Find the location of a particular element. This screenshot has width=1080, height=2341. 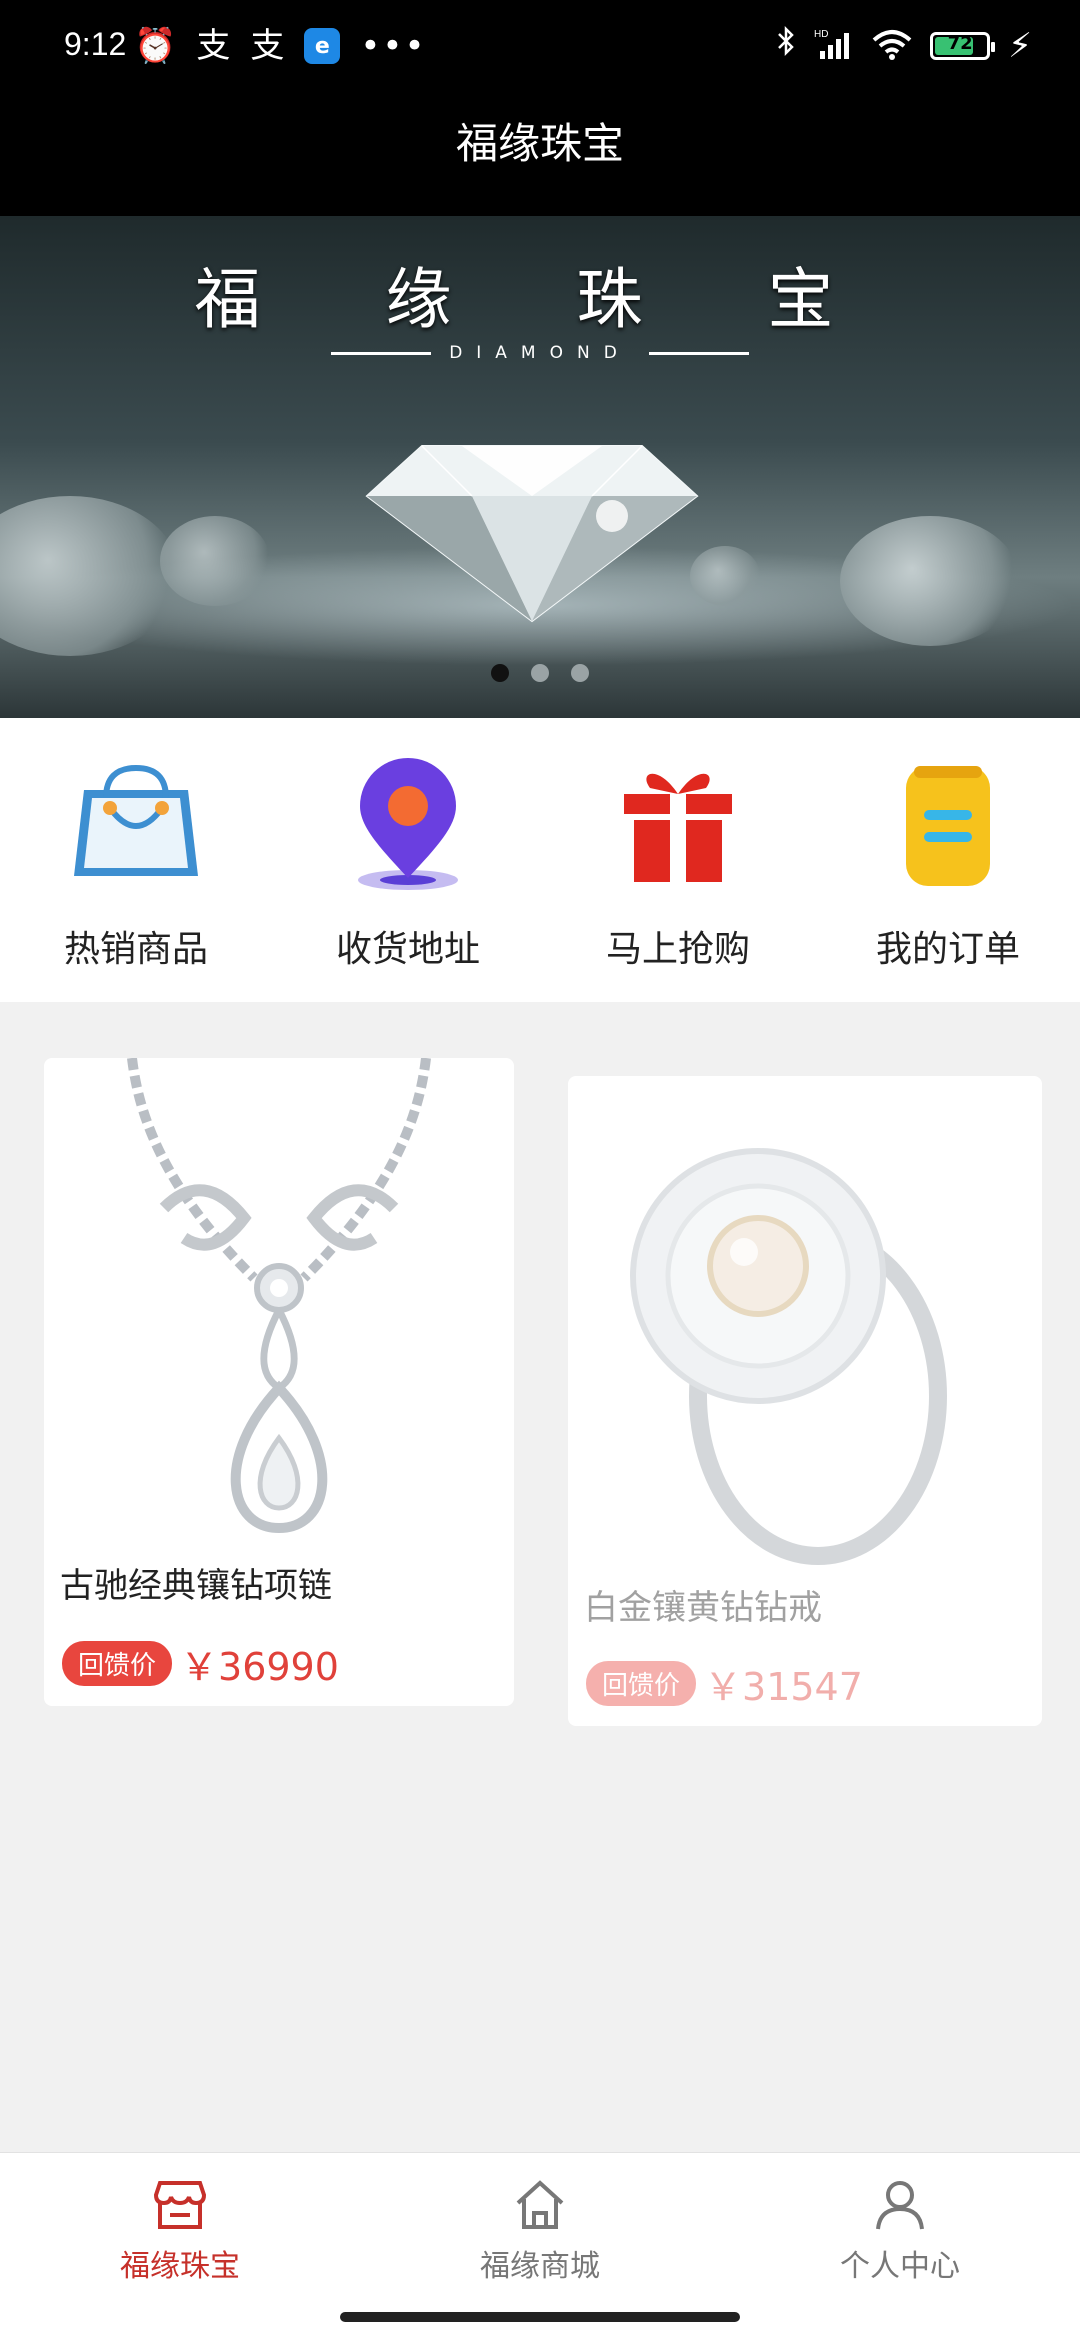

status-bar: 9:12 ⏰ 支 支 e ••• HD 72 ⚡ is located at coordinates (540, 48).